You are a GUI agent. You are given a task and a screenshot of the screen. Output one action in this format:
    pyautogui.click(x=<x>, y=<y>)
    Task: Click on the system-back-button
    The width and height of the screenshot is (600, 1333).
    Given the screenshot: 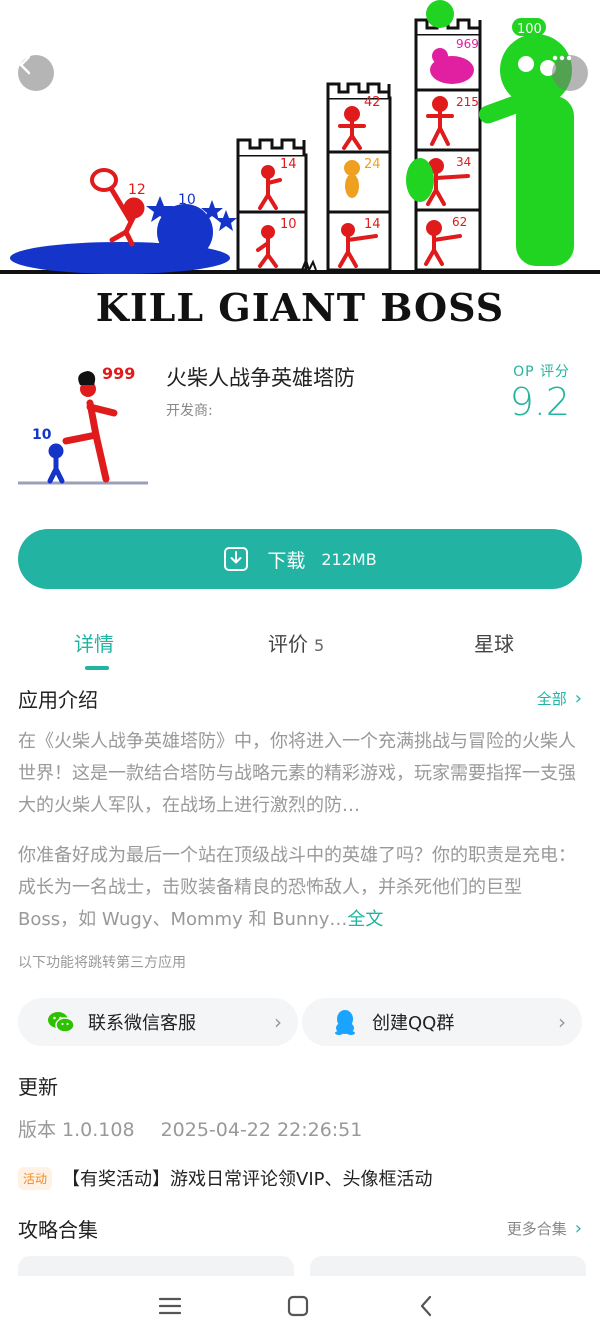 What is the action you would take?
    pyautogui.click(x=426, y=1306)
    